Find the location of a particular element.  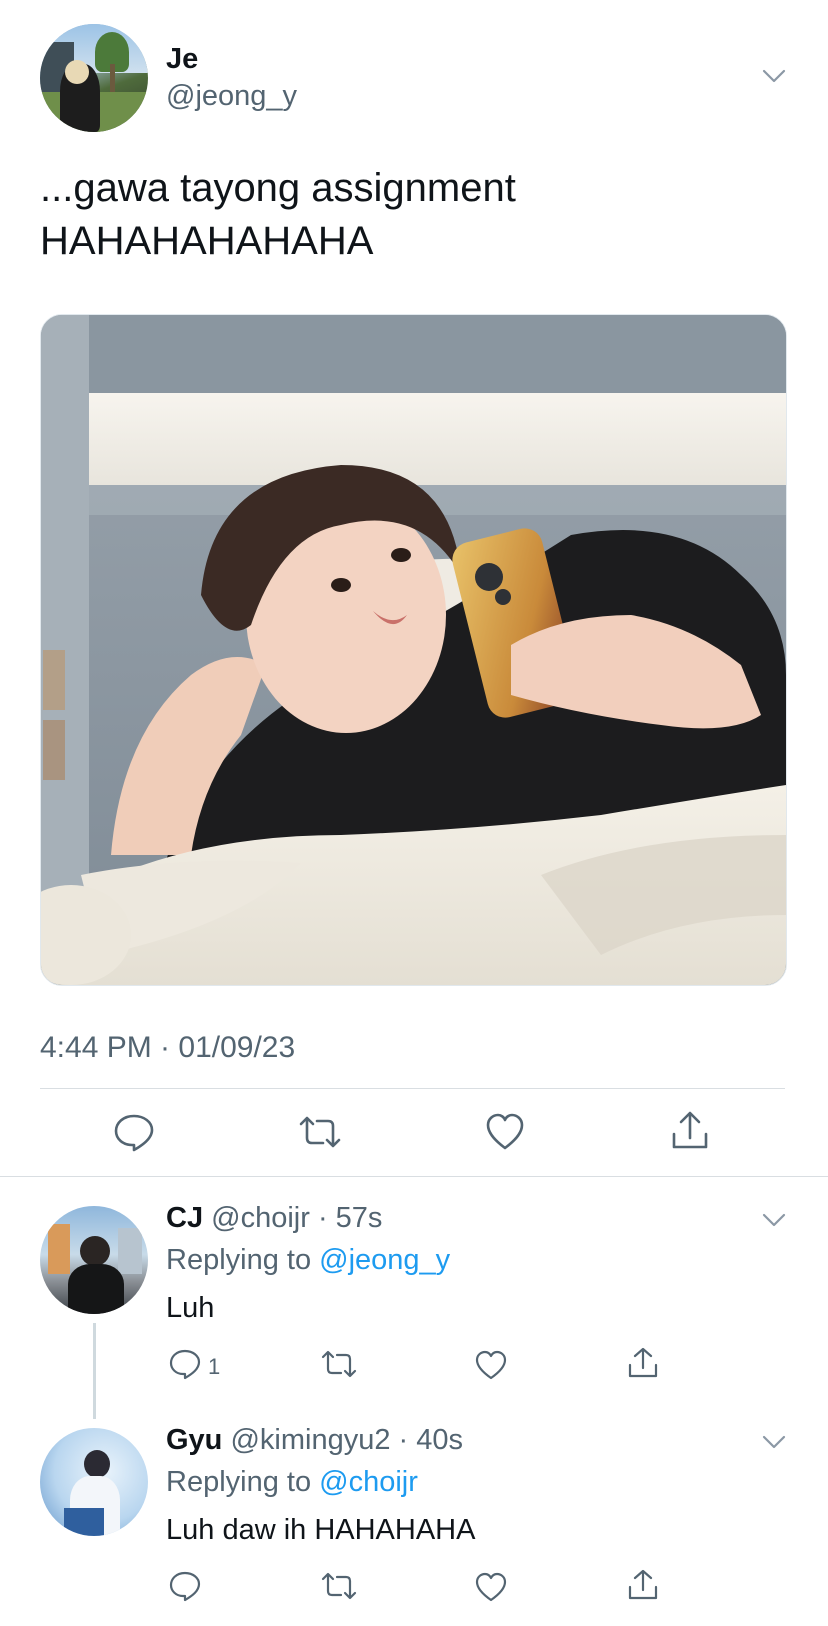

author-handle: @jeong_y is located at coordinates (231, 96).